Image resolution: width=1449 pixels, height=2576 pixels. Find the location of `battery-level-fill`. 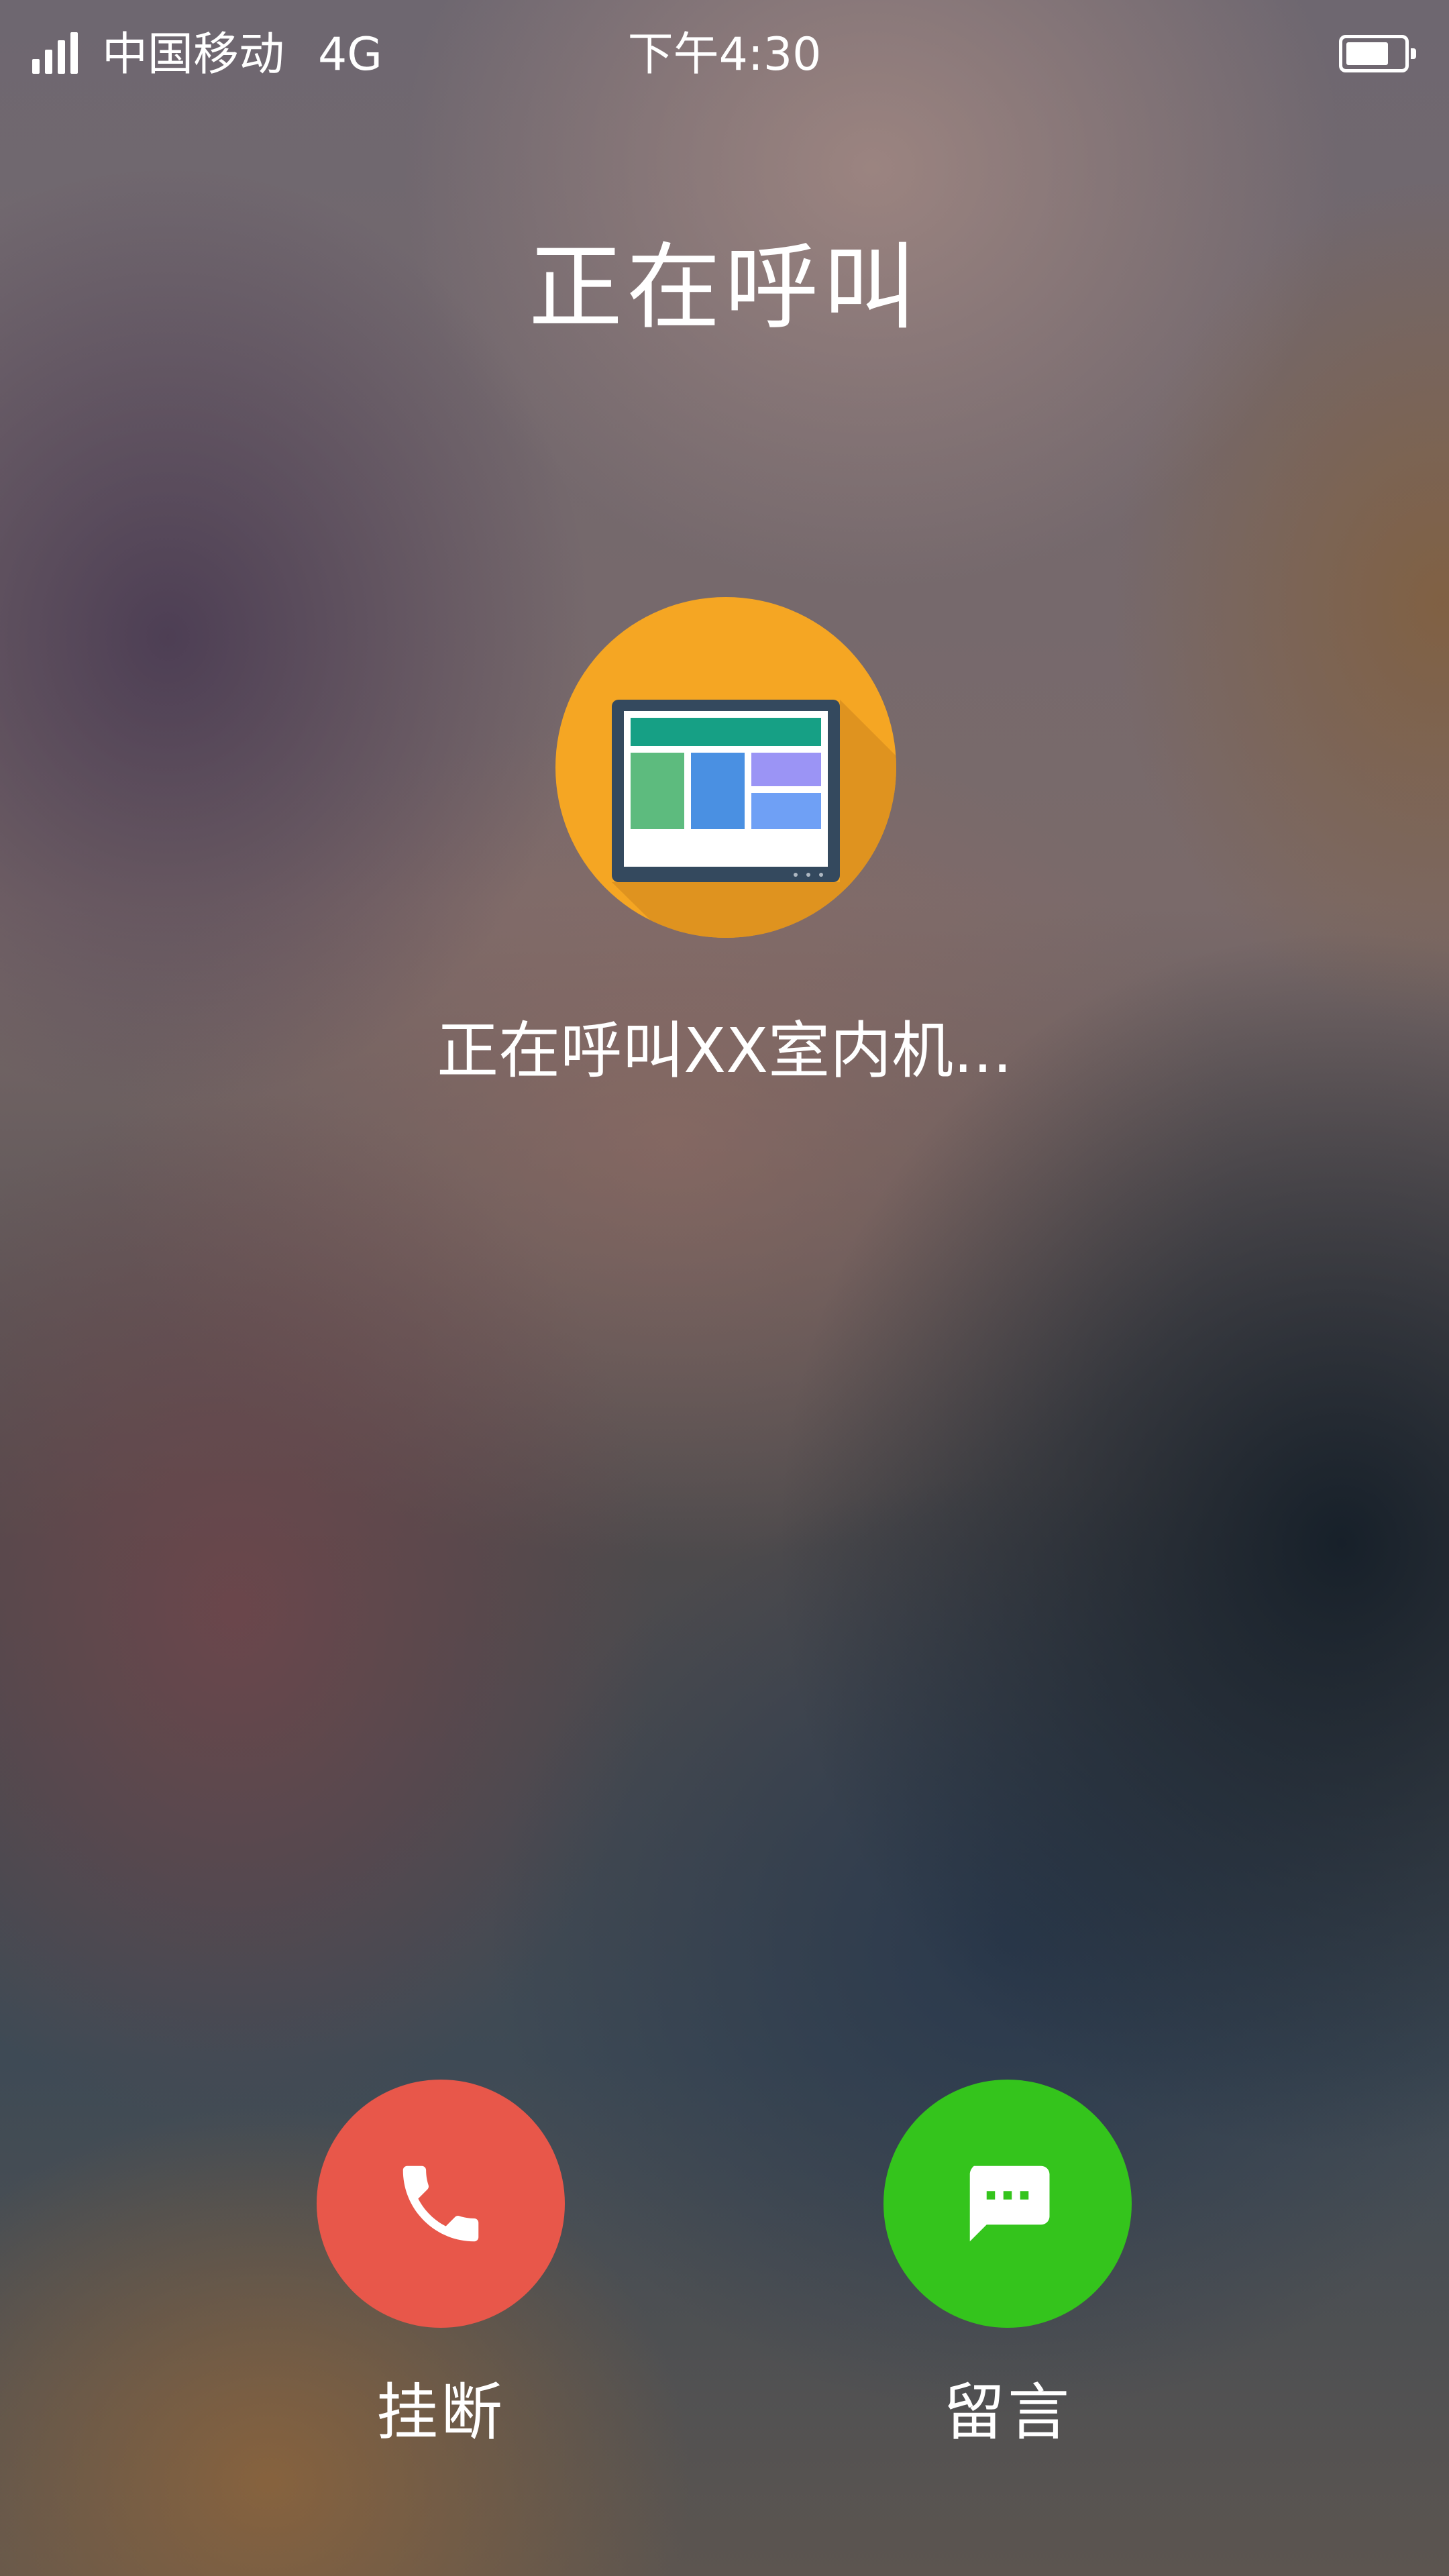

battery-level-fill is located at coordinates (1367, 53).